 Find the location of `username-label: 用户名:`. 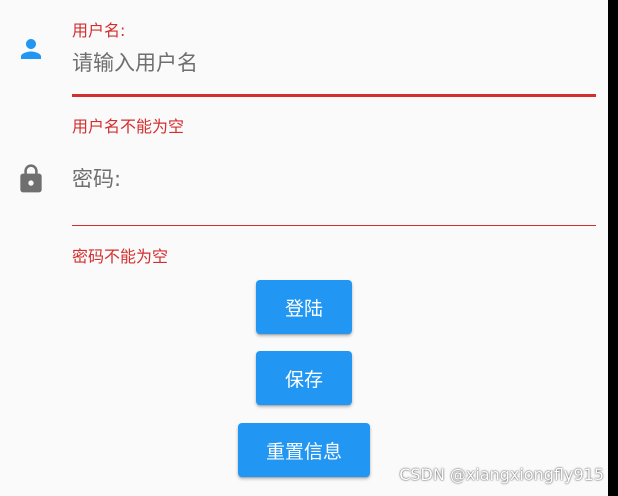

username-label: 用户名: is located at coordinates (99, 30).